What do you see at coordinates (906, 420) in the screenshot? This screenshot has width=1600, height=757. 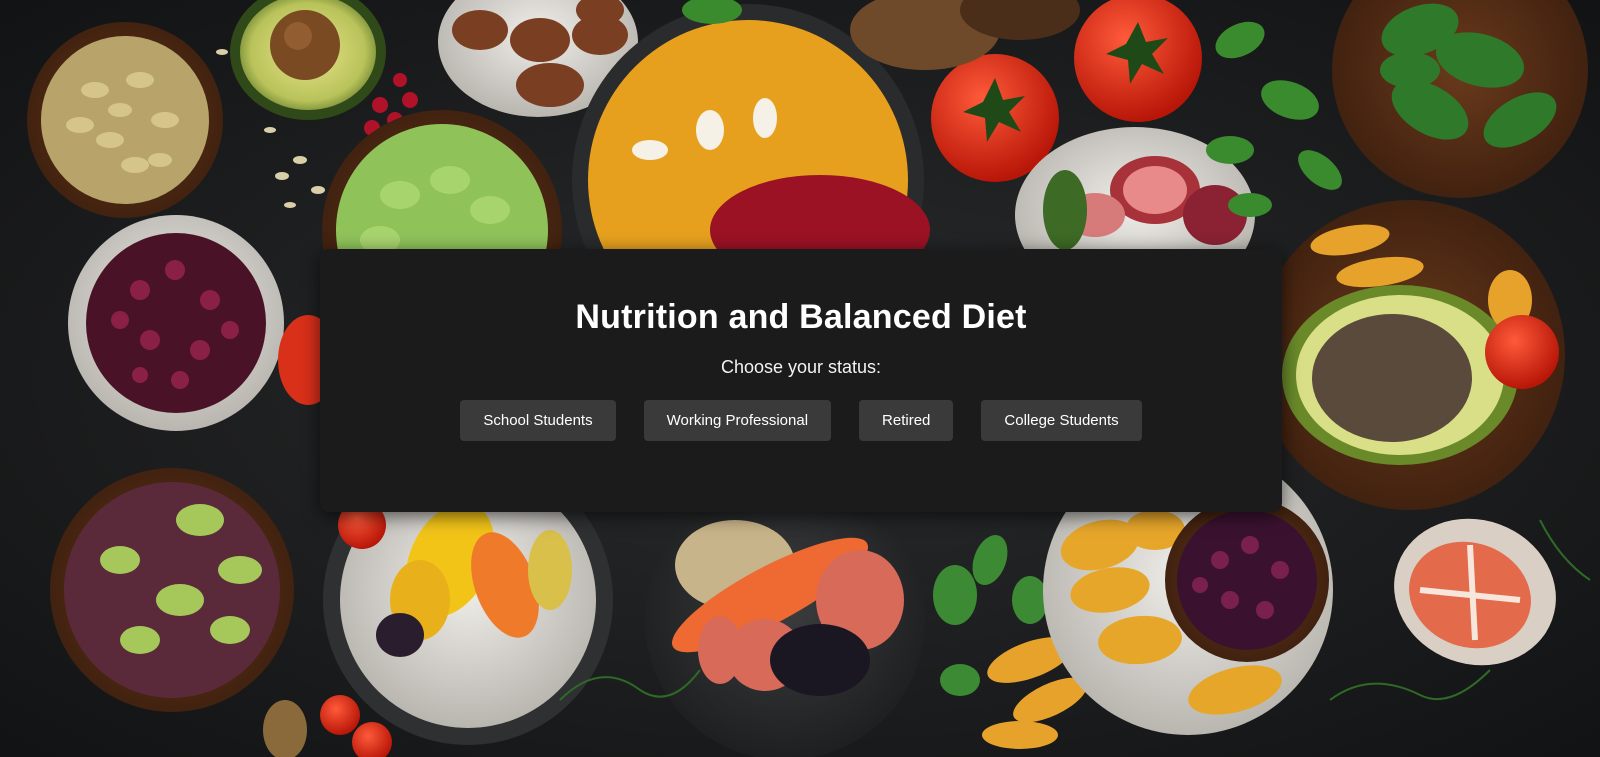 I see `retired-button: Retired` at bounding box center [906, 420].